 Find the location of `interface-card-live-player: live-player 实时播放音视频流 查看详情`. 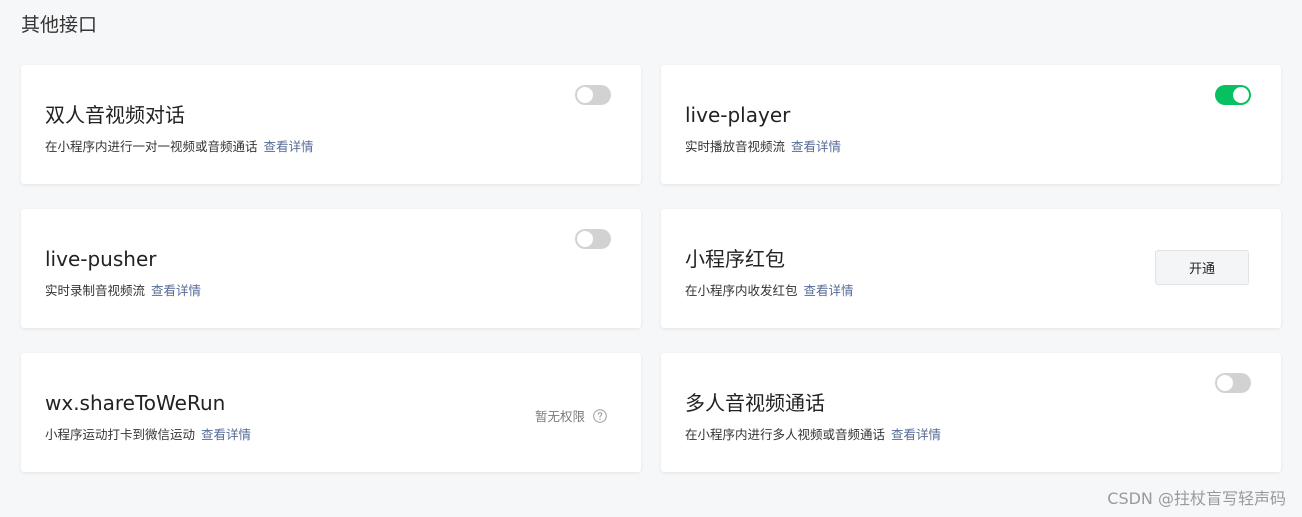

interface-card-live-player: live-player 实时播放音视频流 查看详情 is located at coordinates (971, 124).